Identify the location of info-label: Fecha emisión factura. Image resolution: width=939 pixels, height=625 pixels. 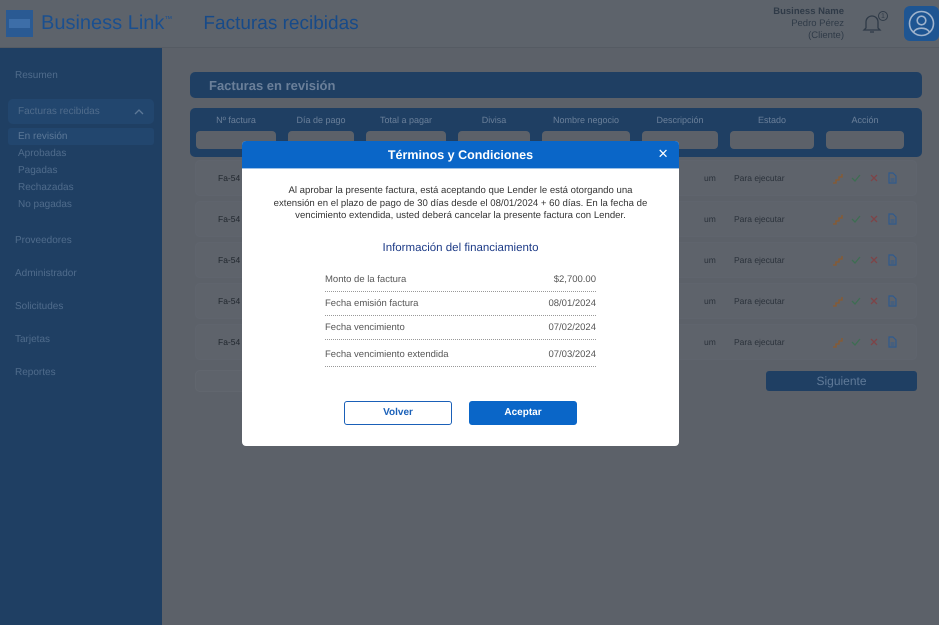
(371, 303).